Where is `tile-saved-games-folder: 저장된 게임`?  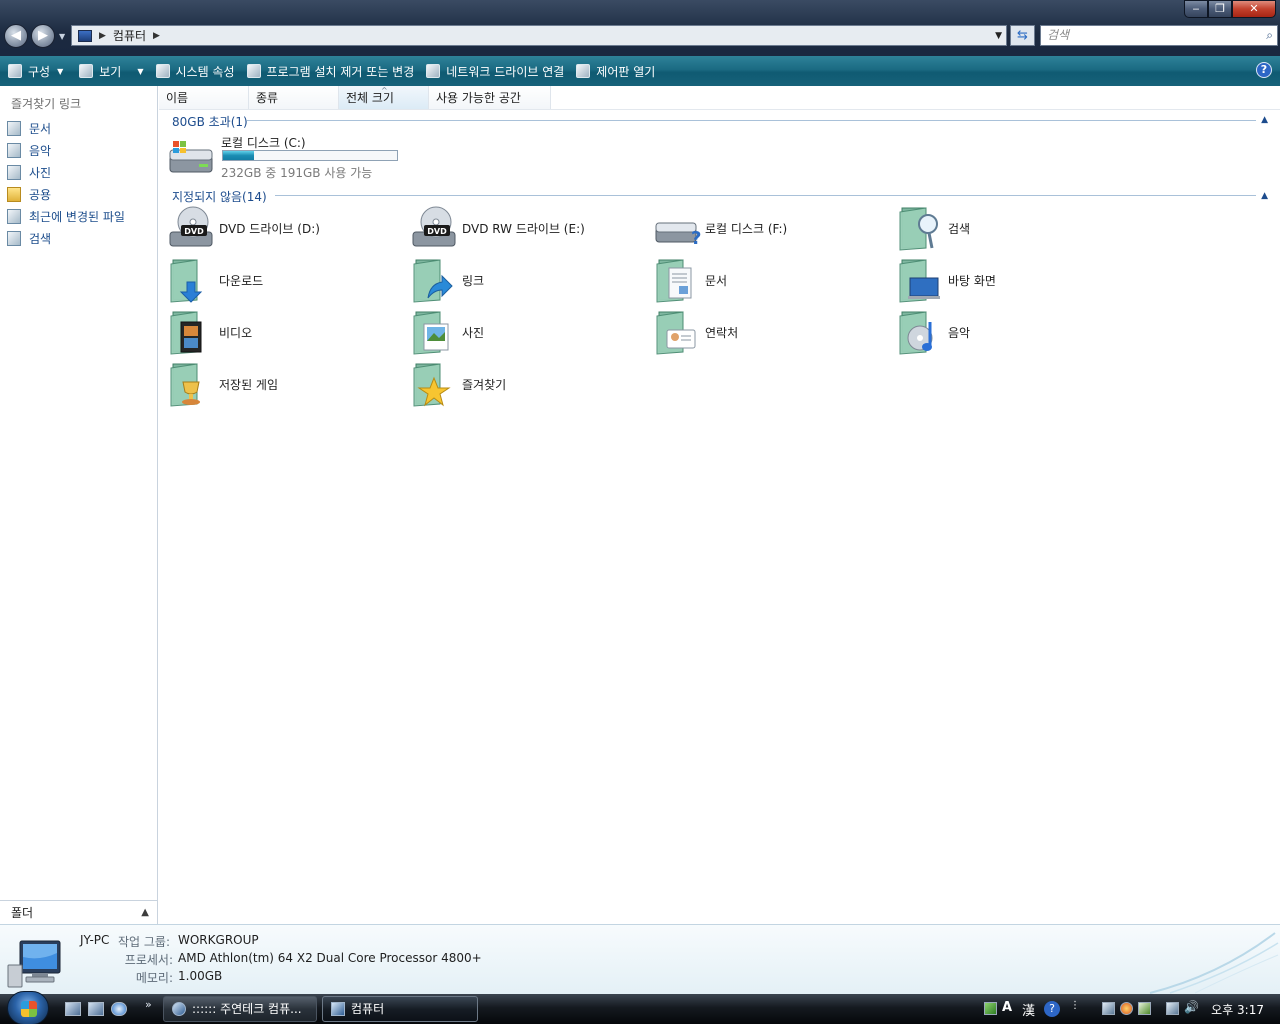 tile-saved-games-folder: 저장된 게임 is located at coordinates (287, 385).